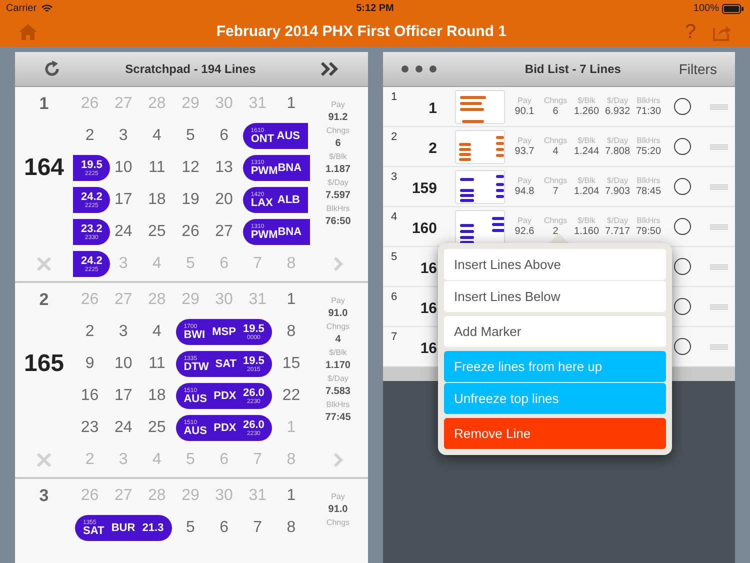 The width and height of the screenshot is (750, 563). I want to click on line-number: 164, so click(44, 168).